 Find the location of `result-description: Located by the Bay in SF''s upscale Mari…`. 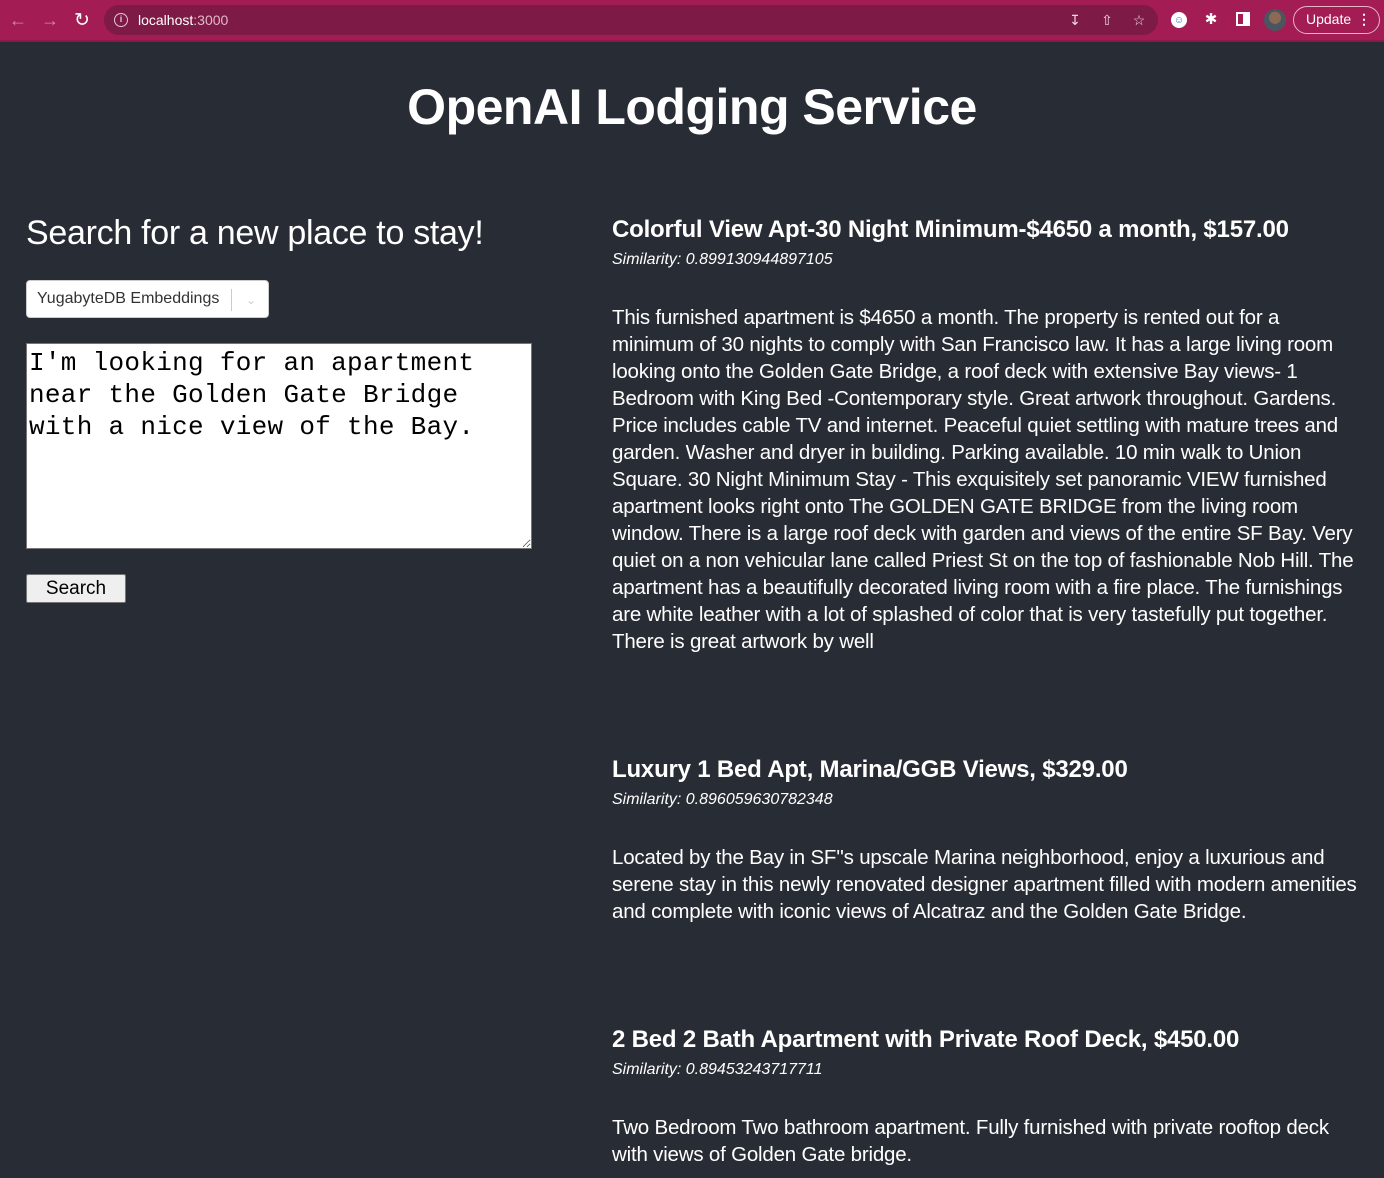

result-description: Located by the Bay in SF''s upscale Mari… is located at coordinates (984, 884).